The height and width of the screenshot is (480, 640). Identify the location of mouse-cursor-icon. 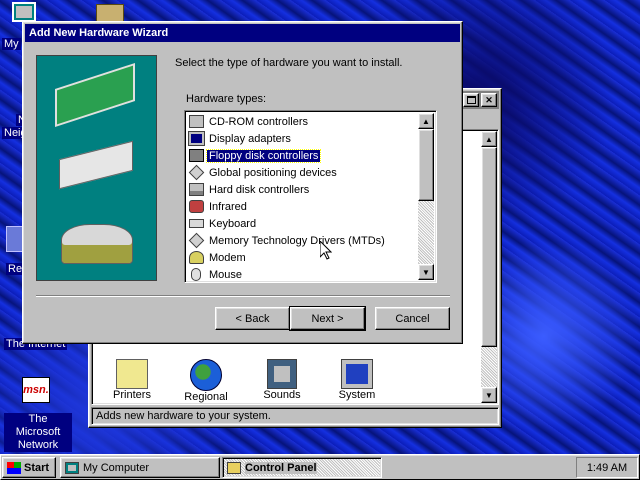
(326, 250).